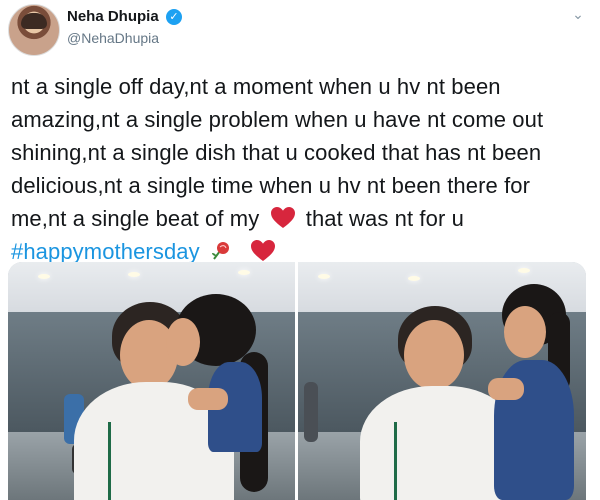  I want to click on tweet-line-5-start: me,nt a single beat of my, so click(135, 218).